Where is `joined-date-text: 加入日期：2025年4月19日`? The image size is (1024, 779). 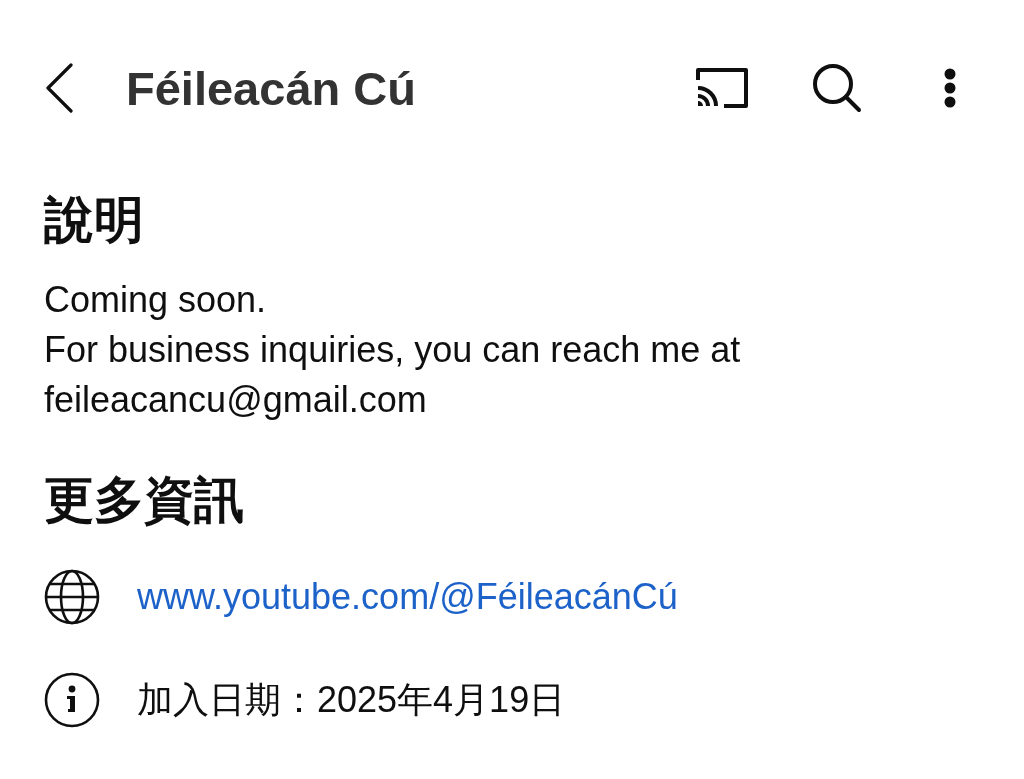
joined-date-text: 加入日期：2025年4月19日 is located at coordinates (351, 699).